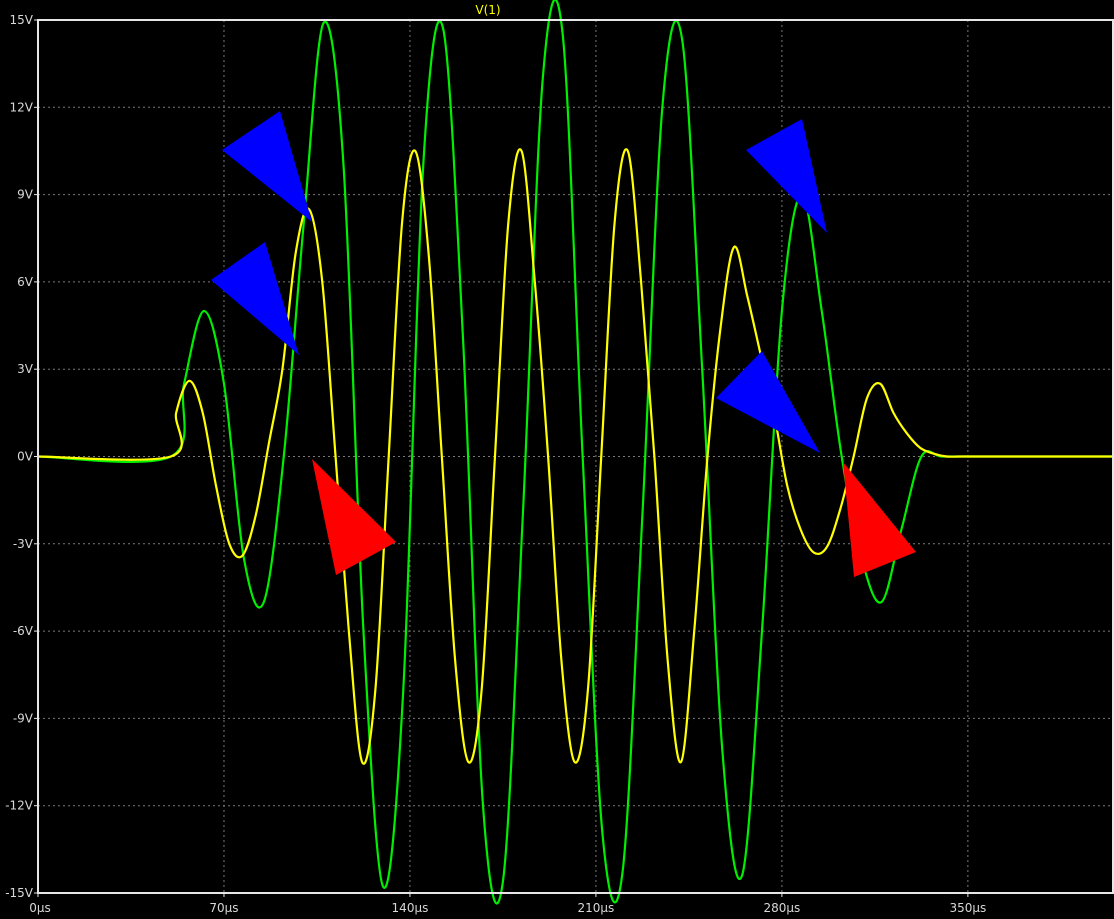  Describe the element at coordinates (25, 457) in the screenshot. I see `y-tick-label: 0V` at that location.